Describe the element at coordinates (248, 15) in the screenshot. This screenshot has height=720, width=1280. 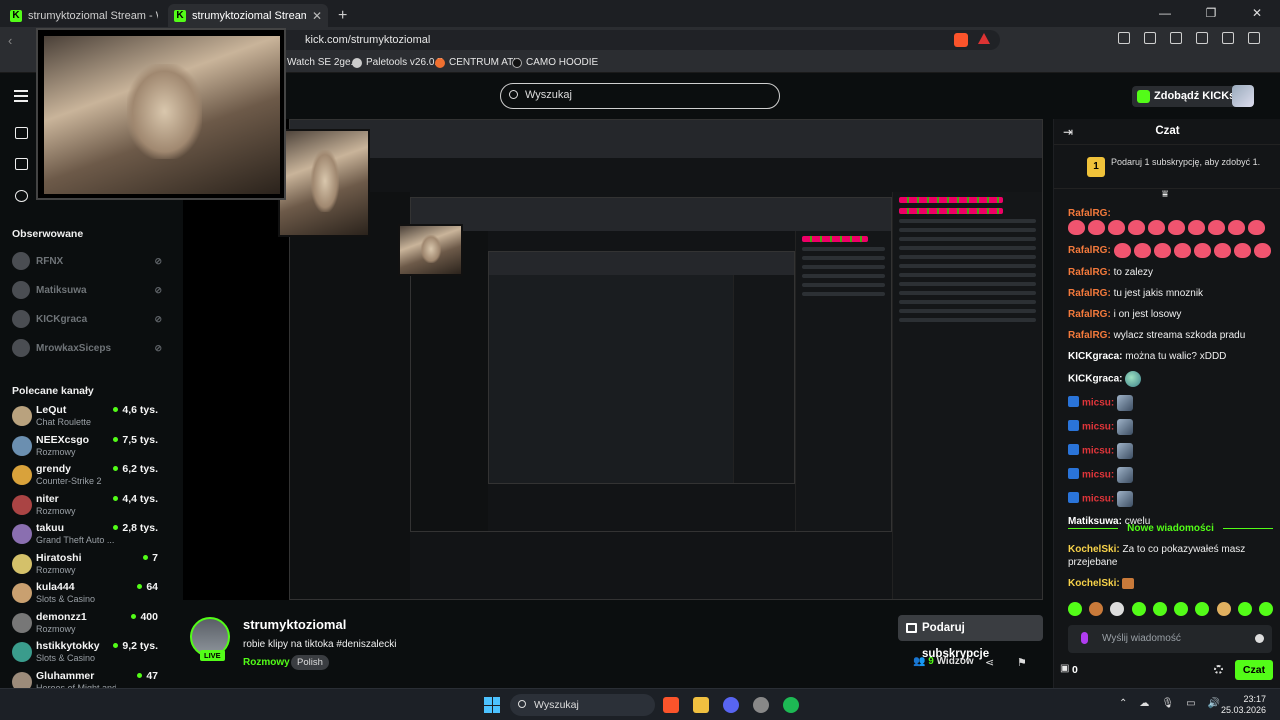
I see `browser-tab-2: K strumyktoziomal Stream - Watch Live ✕` at that location.